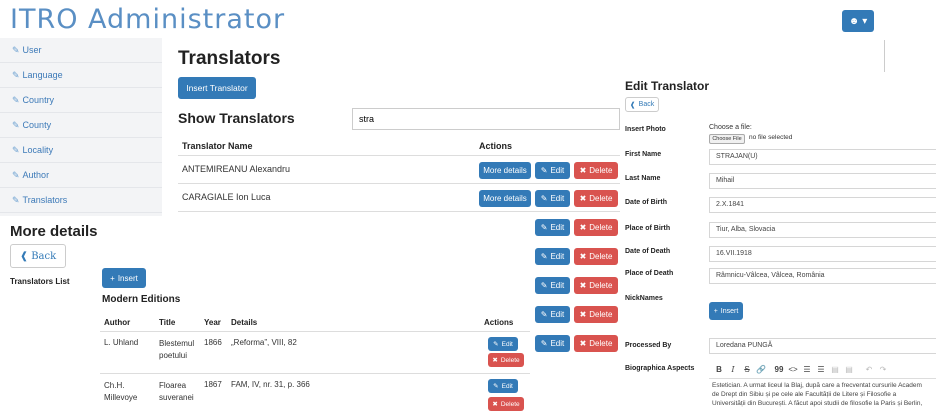 The height and width of the screenshot is (416, 936). What do you see at coordinates (771, 137) in the screenshot?
I see `file-status: no file selected` at bounding box center [771, 137].